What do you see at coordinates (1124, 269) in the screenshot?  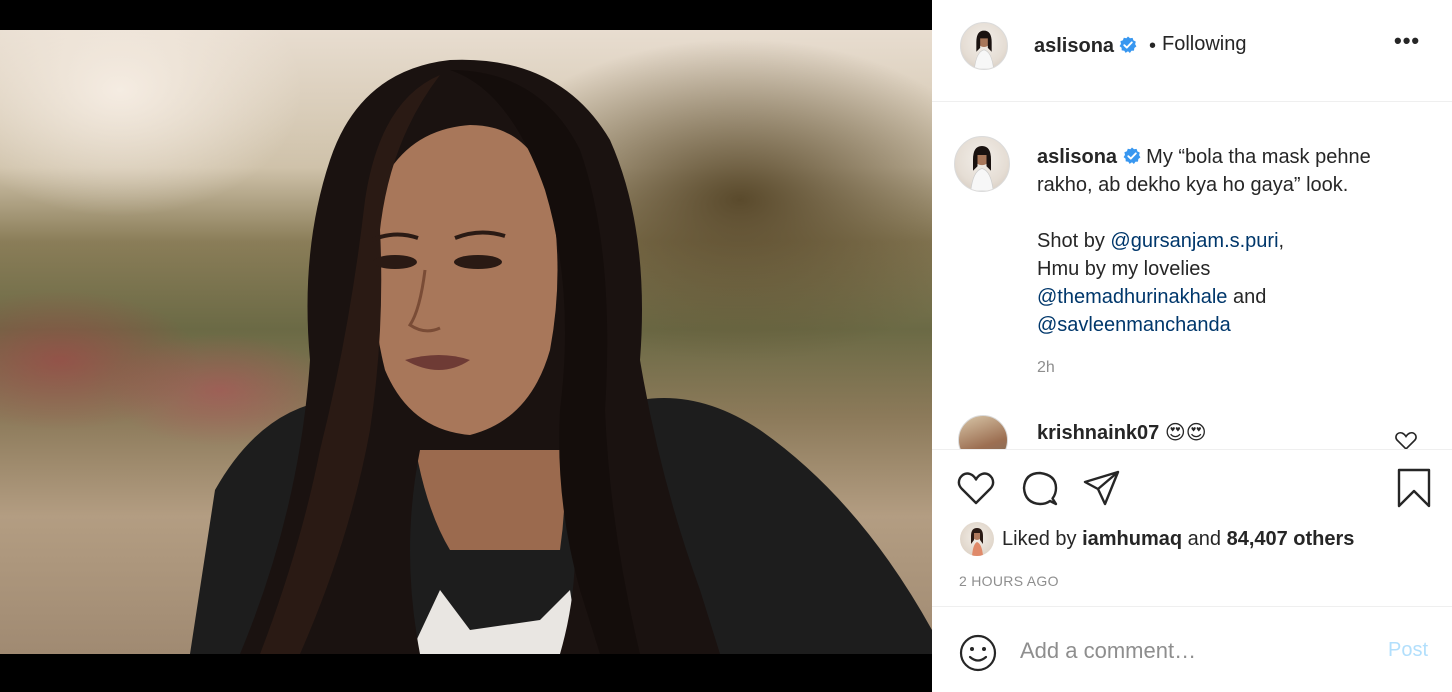 I see `hmu-text: Hmu by my lovelies` at bounding box center [1124, 269].